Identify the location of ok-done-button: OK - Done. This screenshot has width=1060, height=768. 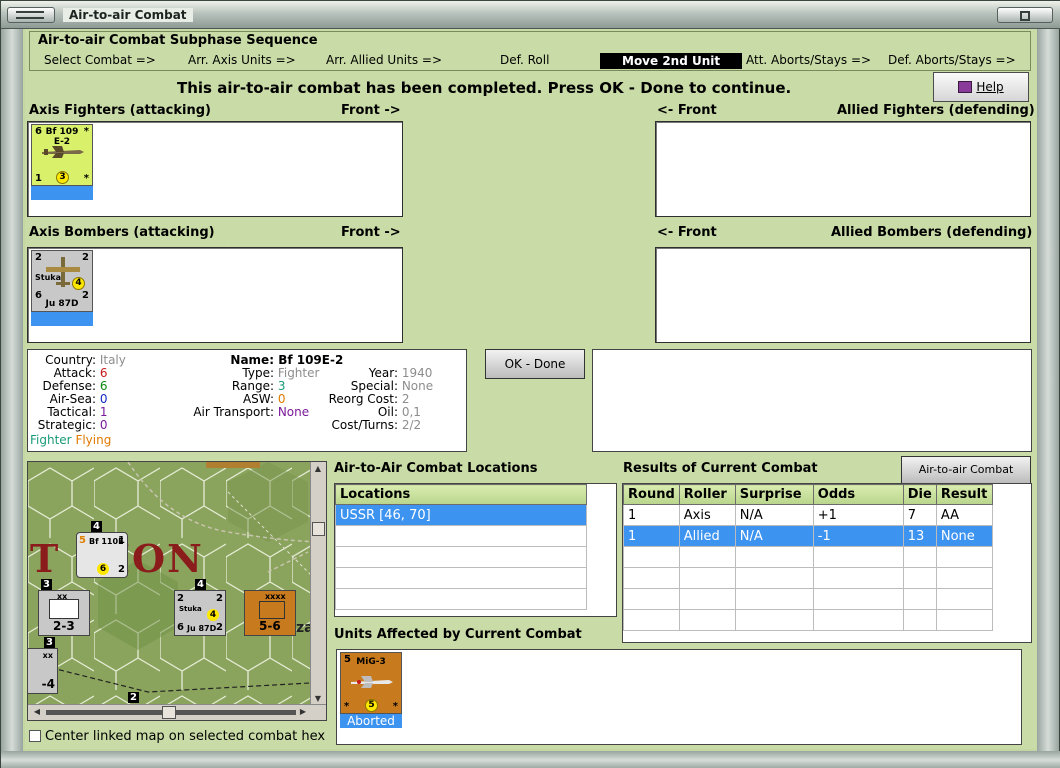
(535, 364).